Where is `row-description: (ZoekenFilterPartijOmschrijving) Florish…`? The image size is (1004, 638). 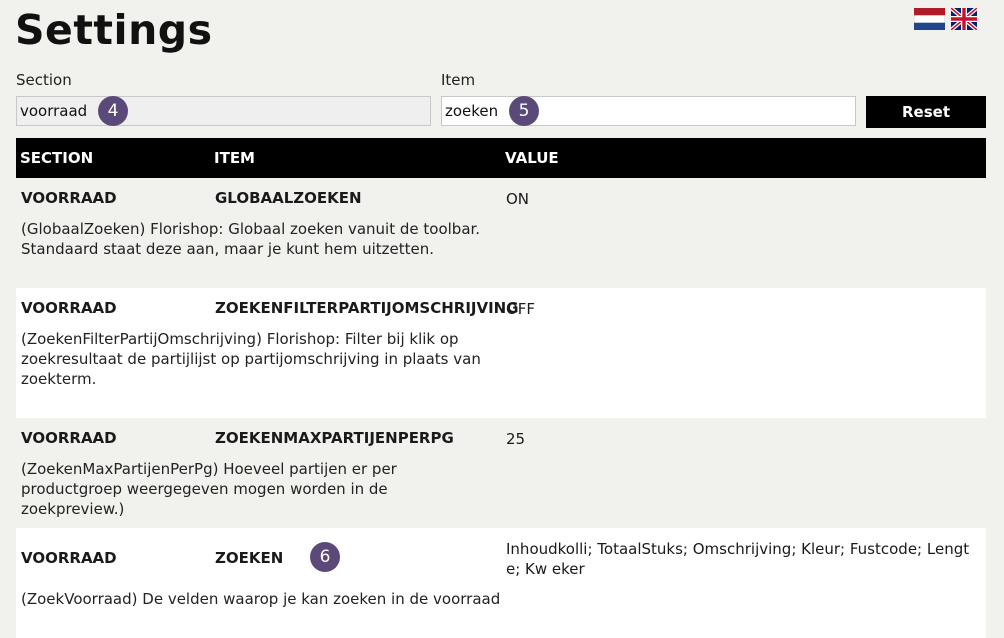
row-description: (ZoekenFilterPartijOmschrijving) Florish… is located at coordinates (251, 359).